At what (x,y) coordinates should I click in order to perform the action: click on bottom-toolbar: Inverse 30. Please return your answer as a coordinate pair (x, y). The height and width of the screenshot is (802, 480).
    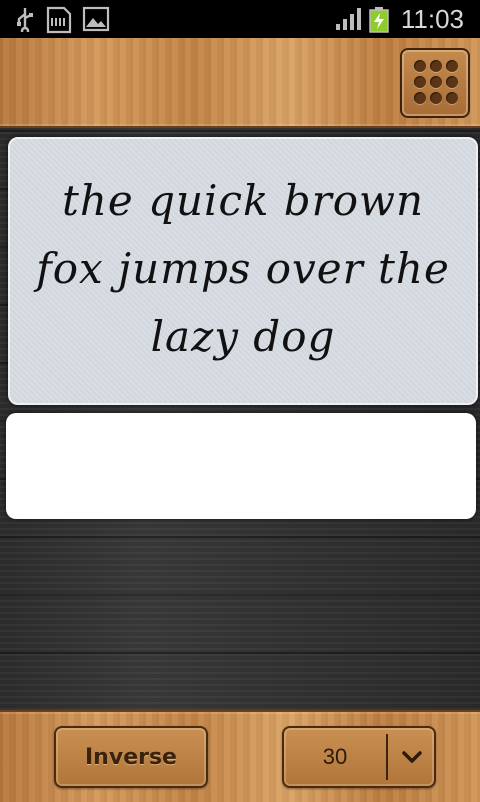
    Looking at the image, I should click on (240, 756).